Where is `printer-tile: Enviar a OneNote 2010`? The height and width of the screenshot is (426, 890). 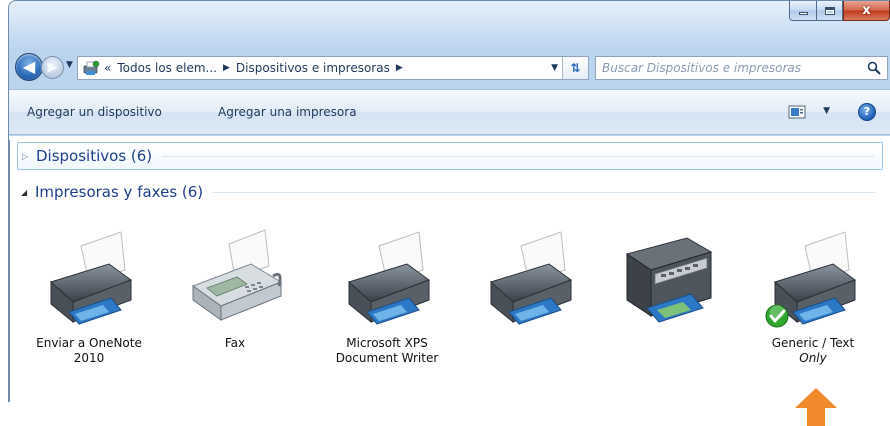 printer-tile: Enviar a OneNote 2010 is located at coordinates (89, 300).